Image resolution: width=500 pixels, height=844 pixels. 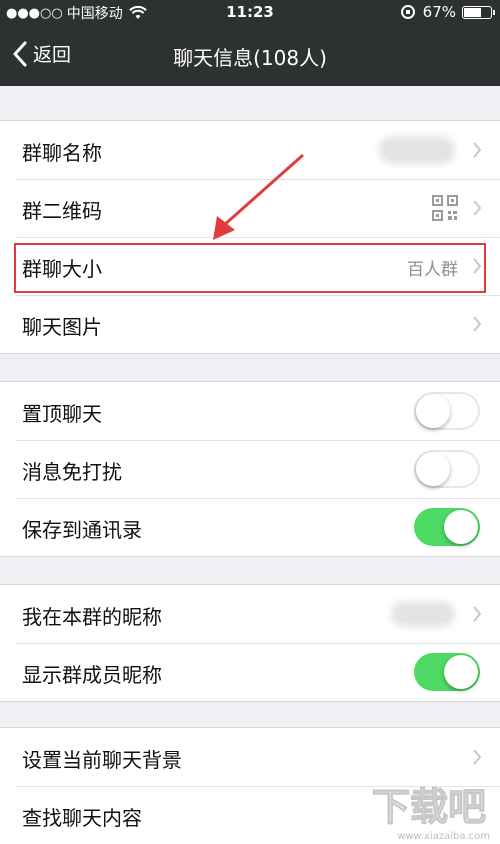 I want to click on svg-text: 下载吧, so click(x=429, y=807).